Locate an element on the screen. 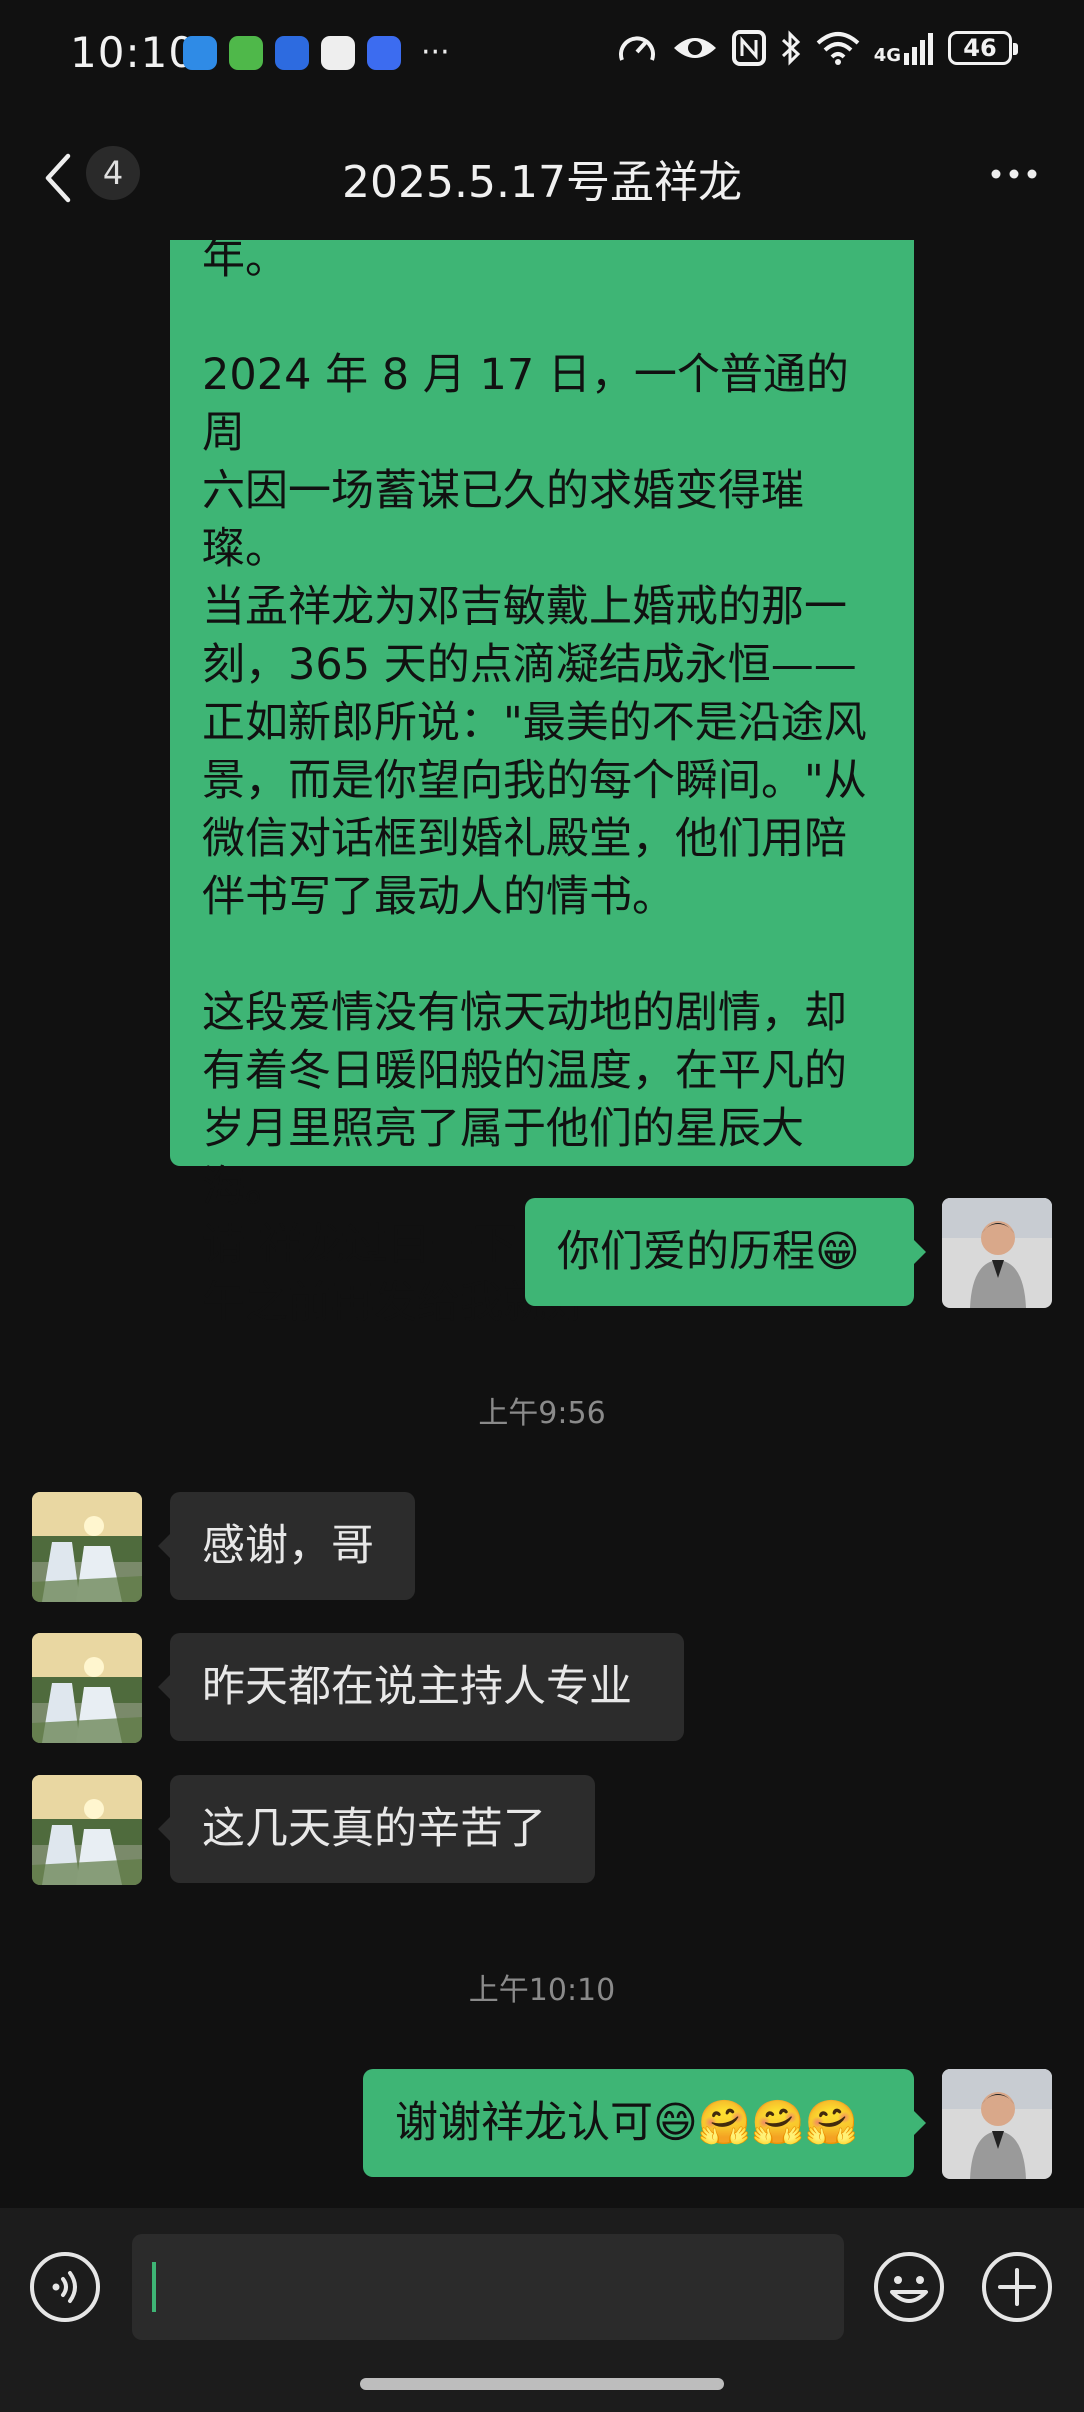  video-app-icon is located at coordinates (338, 53).